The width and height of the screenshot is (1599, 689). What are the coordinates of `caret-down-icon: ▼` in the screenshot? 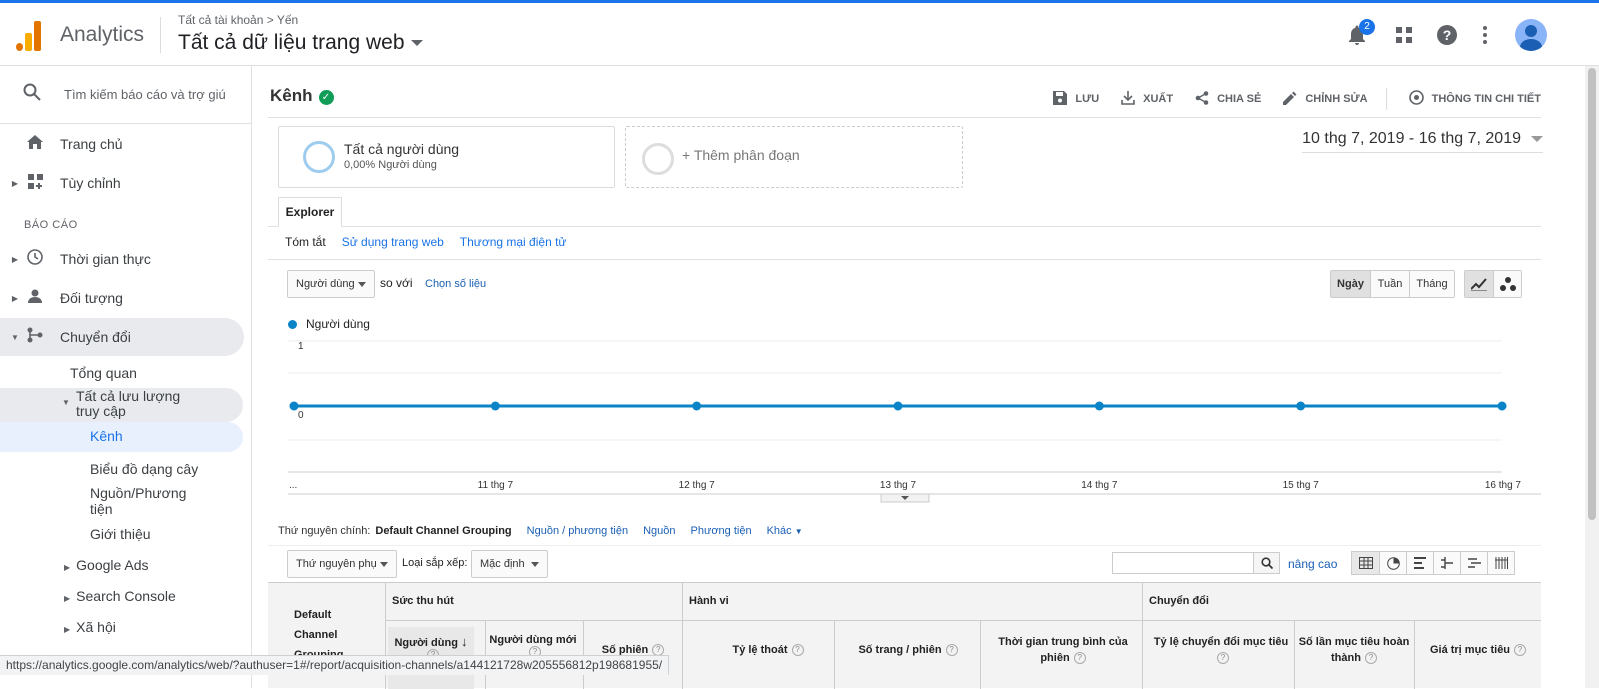 It's located at (15, 337).